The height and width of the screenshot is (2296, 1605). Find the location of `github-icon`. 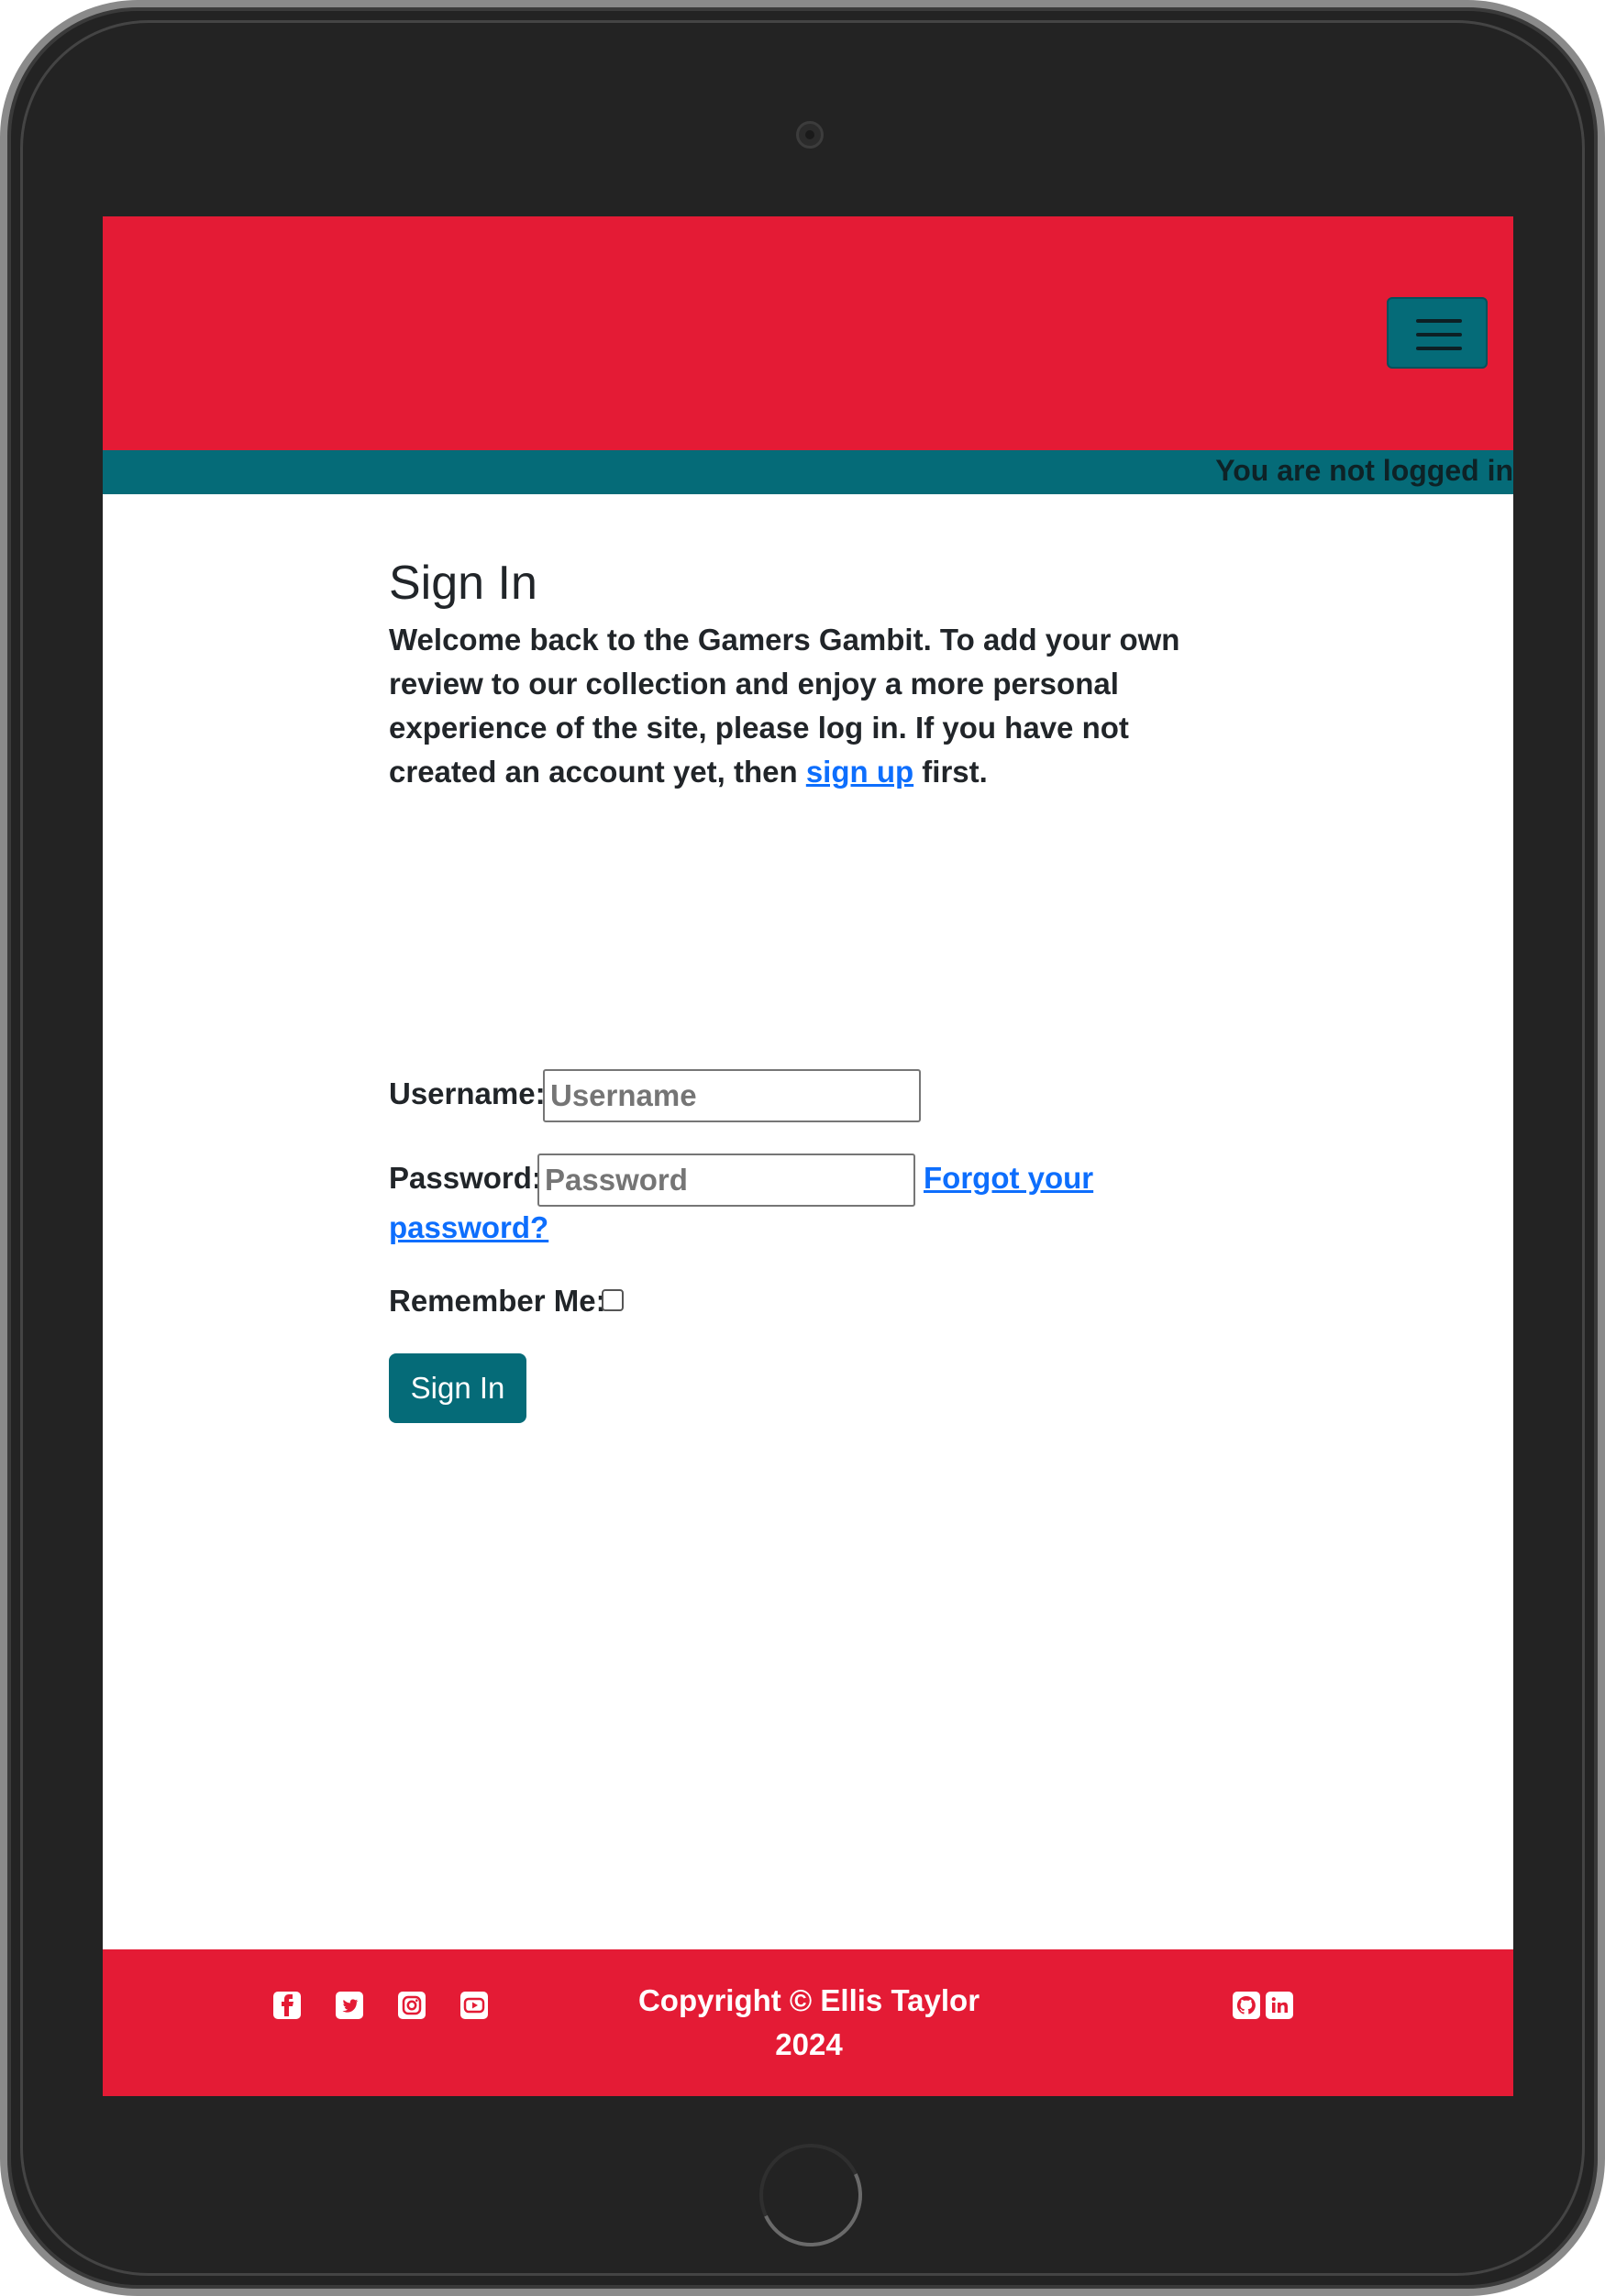

github-icon is located at coordinates (1246, 2005).